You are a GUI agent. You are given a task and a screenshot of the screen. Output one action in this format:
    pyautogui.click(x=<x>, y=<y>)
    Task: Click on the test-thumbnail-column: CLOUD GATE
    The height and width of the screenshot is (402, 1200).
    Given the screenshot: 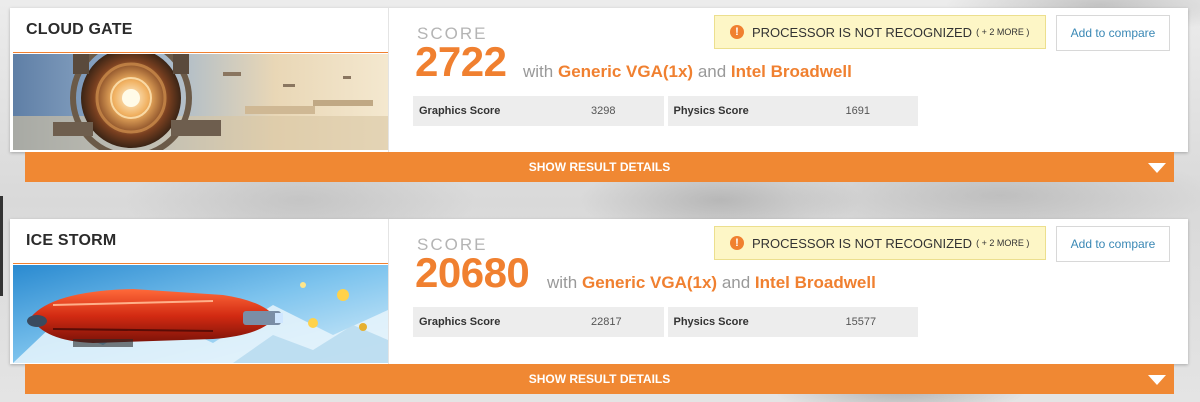 What is the action you would take?
    pyautogui.click(x=199, y=80)
    